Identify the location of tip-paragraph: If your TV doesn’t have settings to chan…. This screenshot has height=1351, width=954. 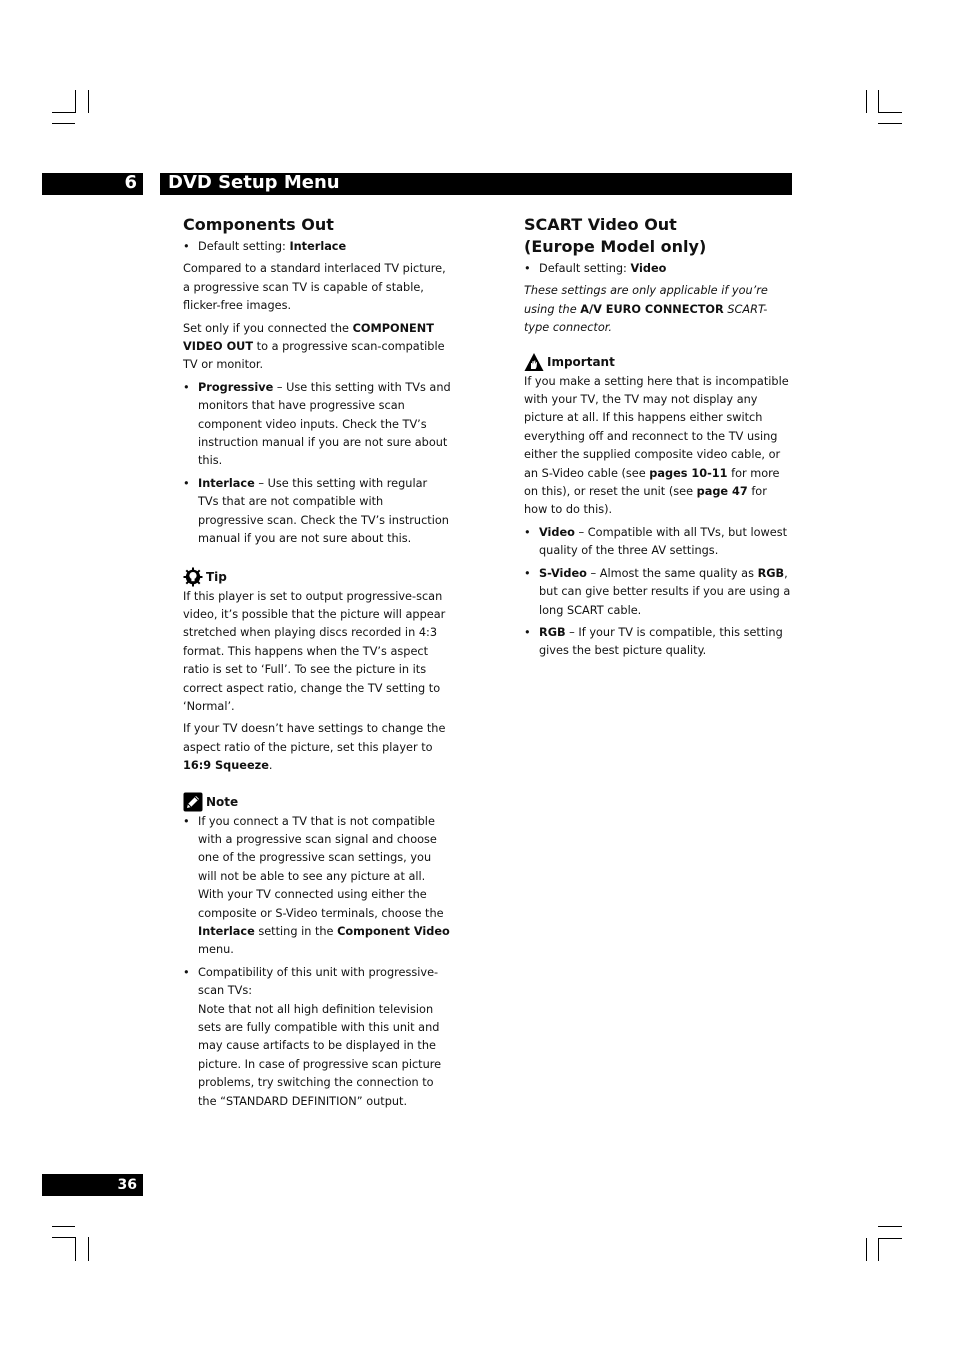
(314, 747).